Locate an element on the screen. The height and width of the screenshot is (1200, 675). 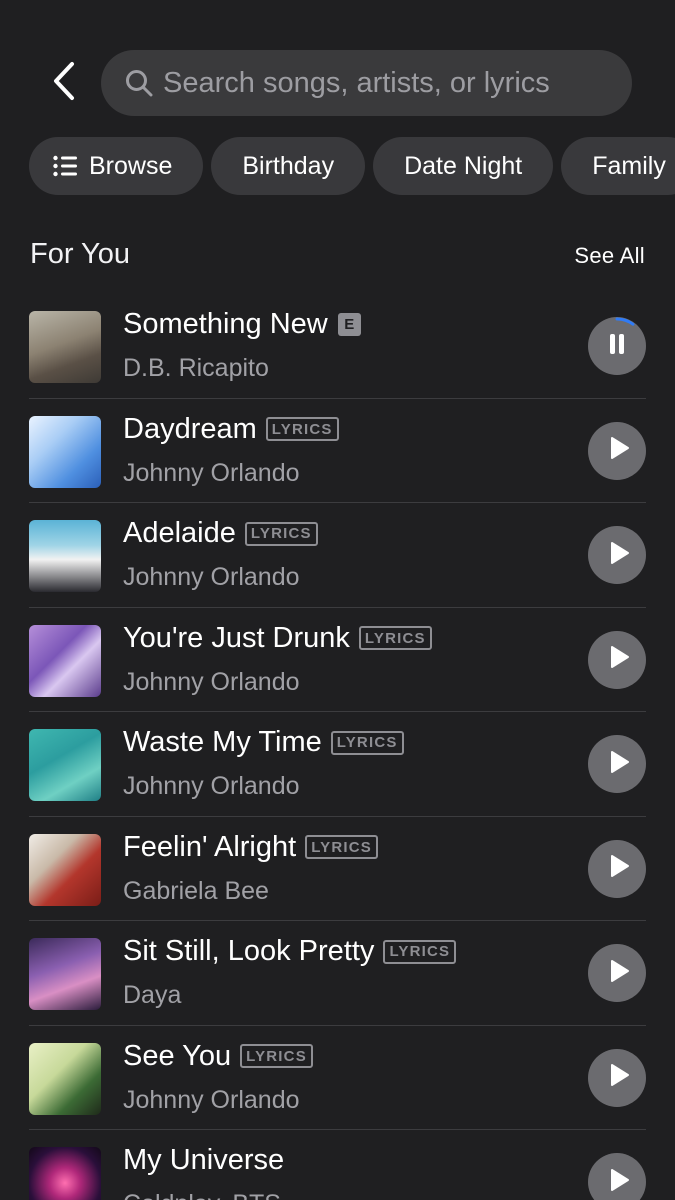
search-icon is located at coordinates (140, 83).